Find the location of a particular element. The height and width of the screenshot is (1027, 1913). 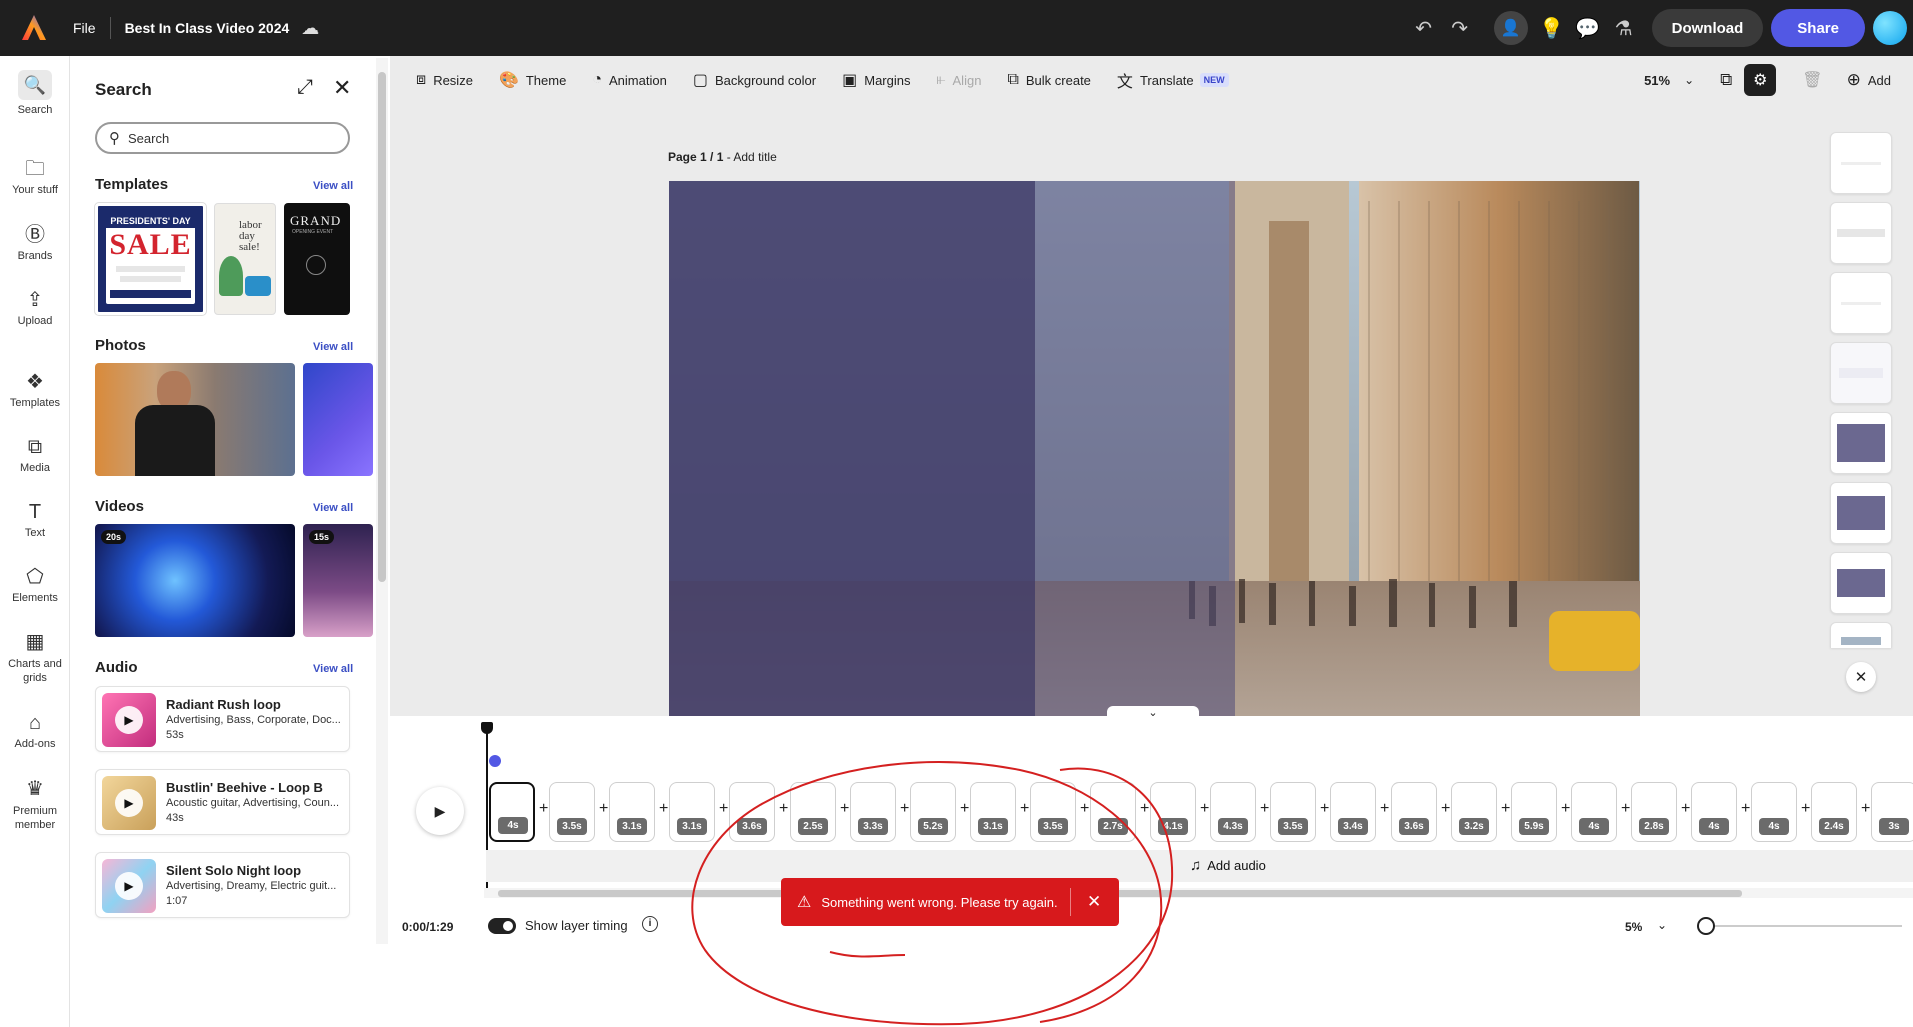

rail-item-brands: Ⓑ Brands is located at coordinates (35, 243).